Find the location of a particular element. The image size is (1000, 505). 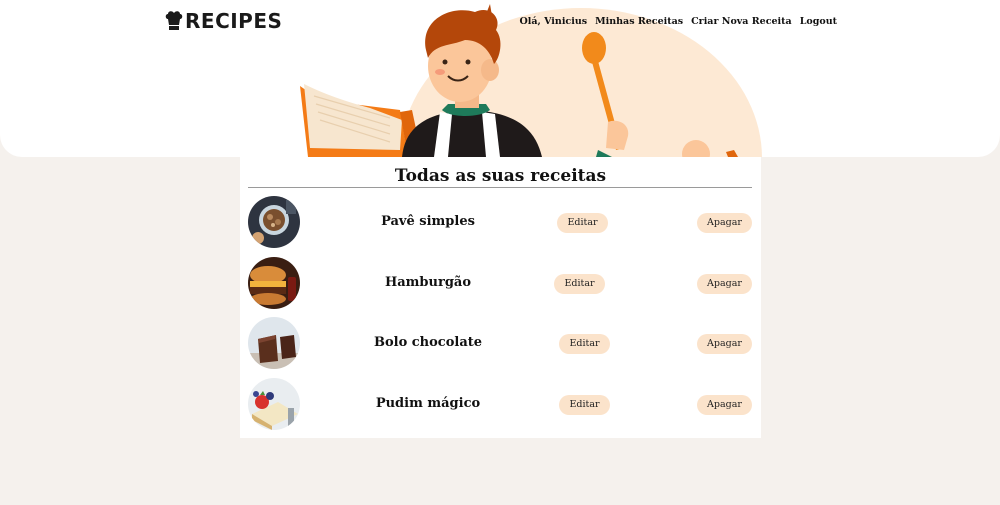

chef-hat-icon is located at coordinates (174, 20).